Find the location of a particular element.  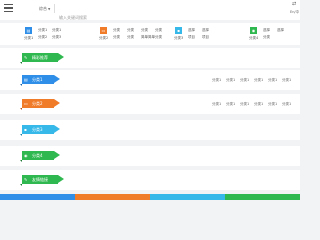

category-label: 分类2 is located at coordinates (103, 38).